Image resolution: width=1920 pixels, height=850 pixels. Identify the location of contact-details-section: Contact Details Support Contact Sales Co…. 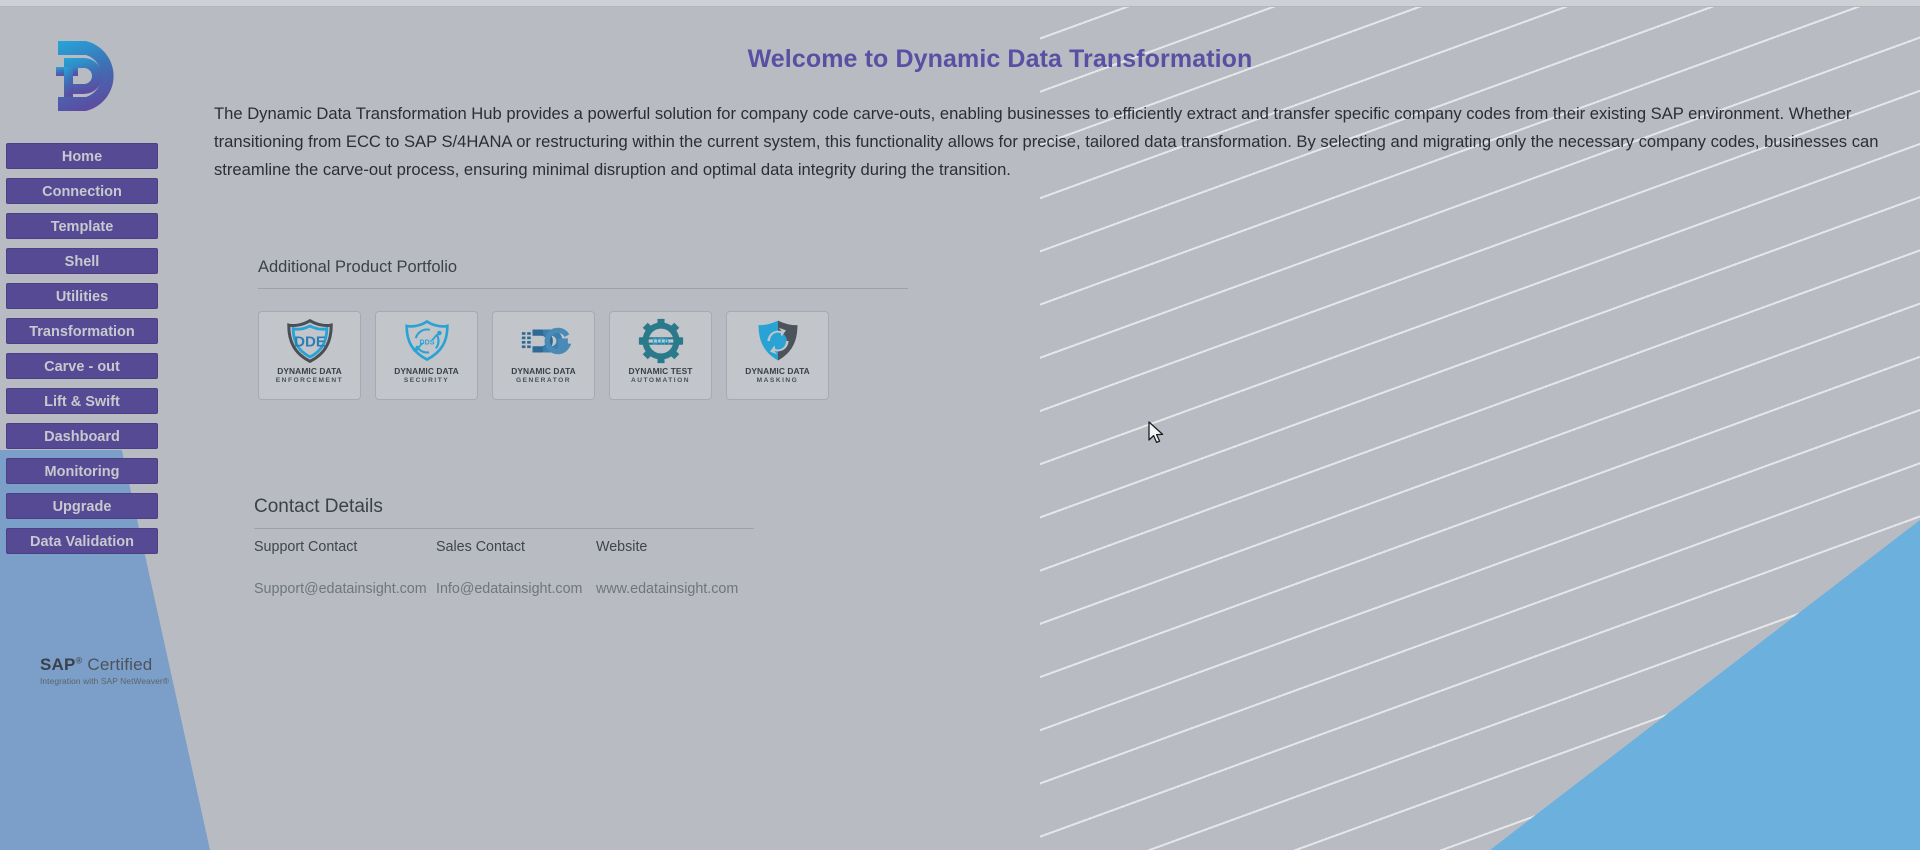
(504, 546).